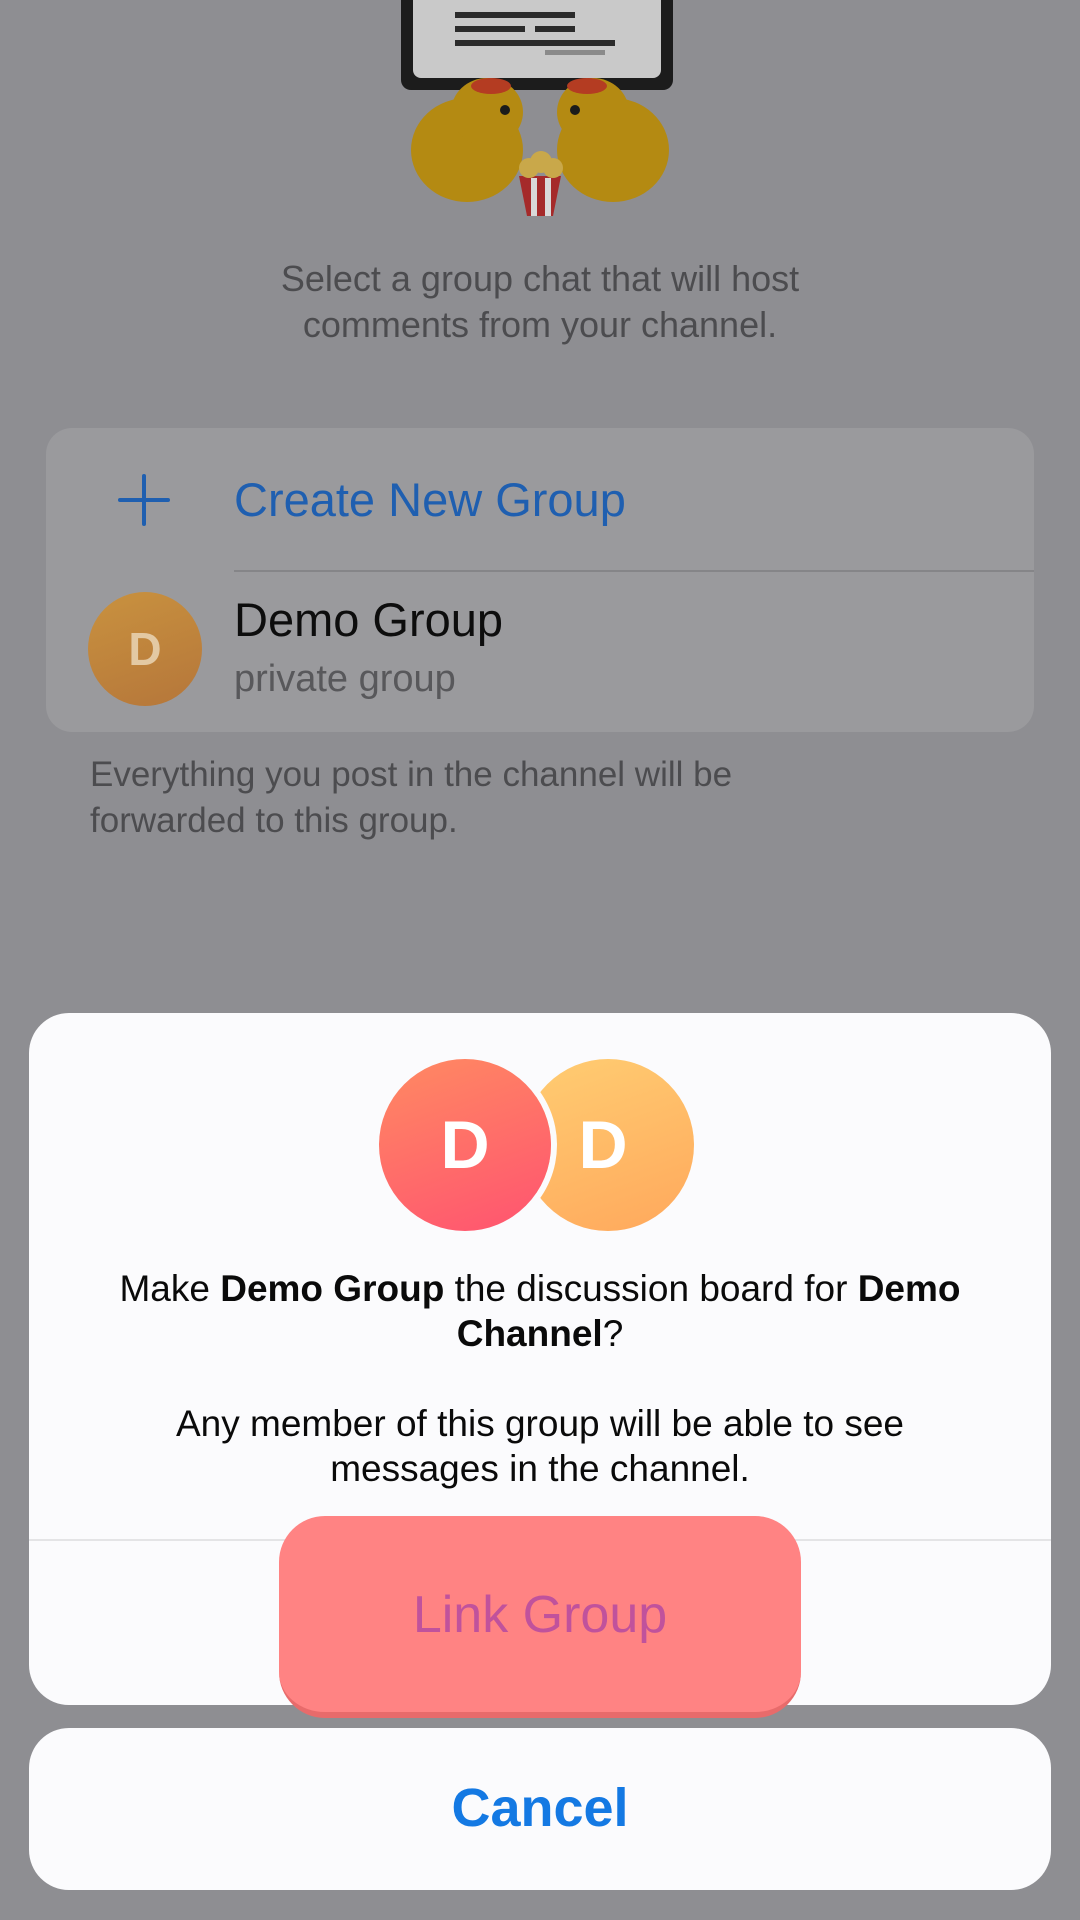 This screenshot has width=1080, height=1920. Describe the element at coordinates (274, 820) in the screenshot. I see `footer-line: forwarded to this group.` at that location.